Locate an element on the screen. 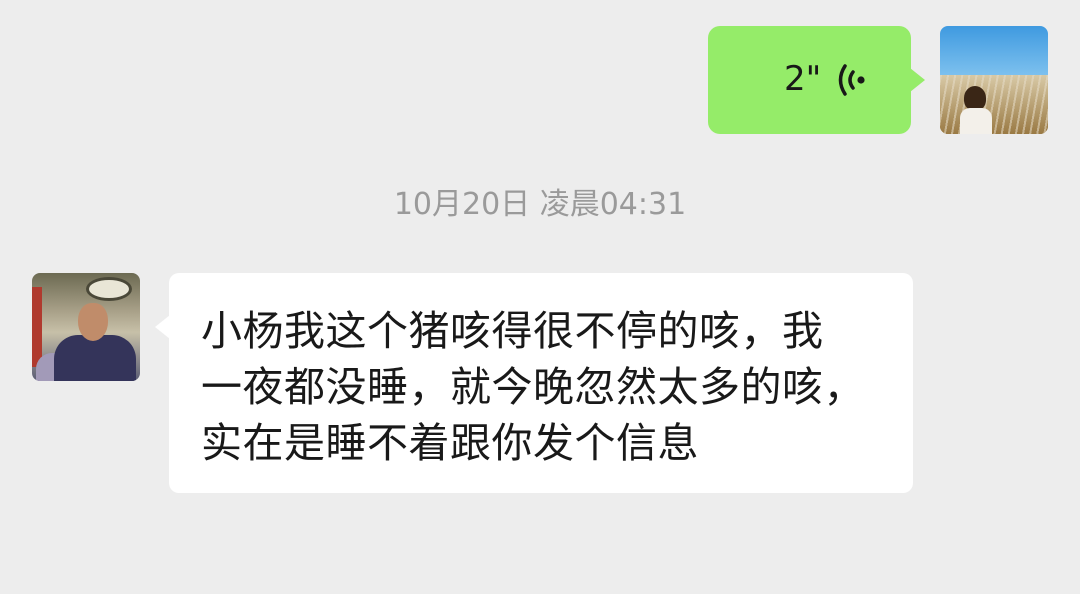 The image size is (1080, 594). message-line-1: 小杨我这个猪咳得很不停的咳，我 is located at coordinates (512, 331).